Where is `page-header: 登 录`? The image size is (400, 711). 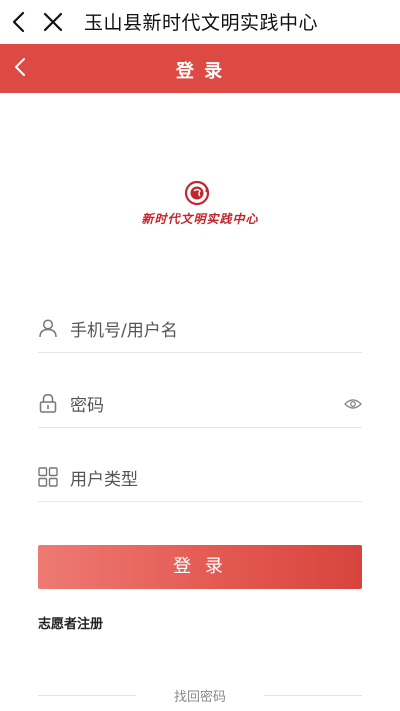 page-header: 登 录 is located at coordinates (200, 68).